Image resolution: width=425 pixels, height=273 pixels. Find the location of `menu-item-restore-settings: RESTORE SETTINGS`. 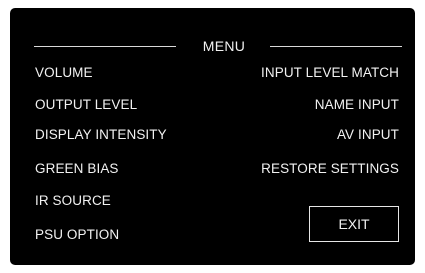

menu-item-restore-settings: RESTORE SETTINGS is located at coordinates (330, 169).